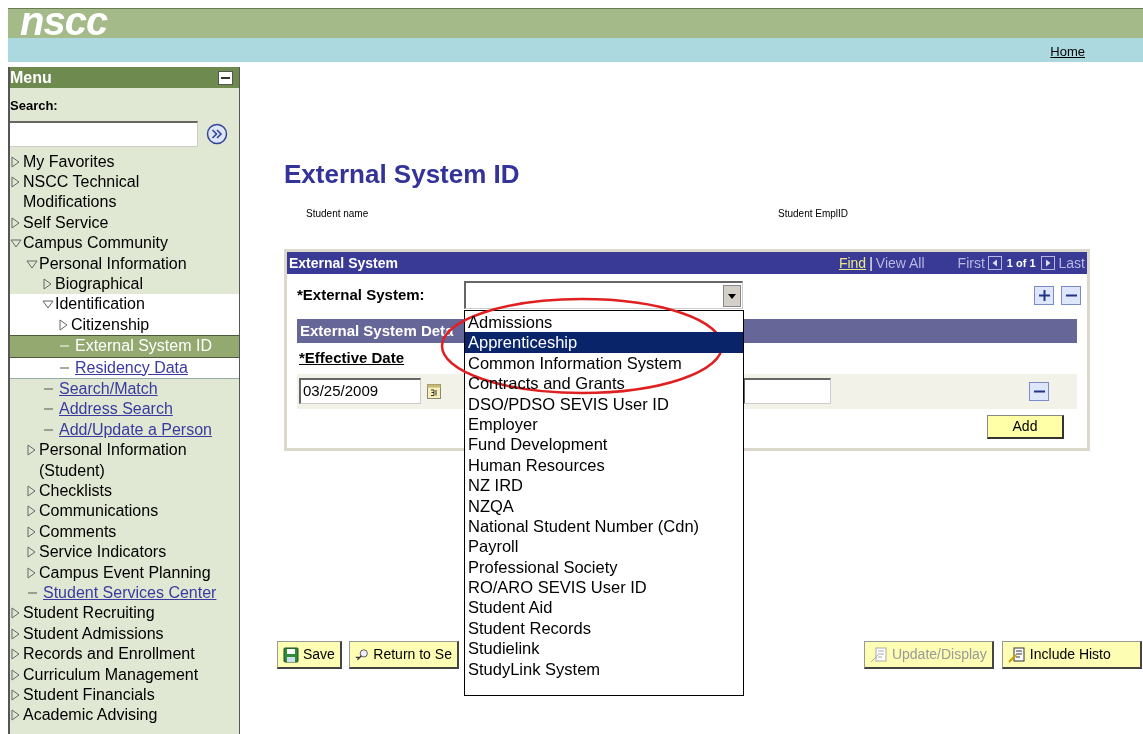 Image resolution: width=1143 pixels, height=734 pixels. Describe the element at coordinates (225, 77) in the screenshot. I see `collapse-button` at that location.